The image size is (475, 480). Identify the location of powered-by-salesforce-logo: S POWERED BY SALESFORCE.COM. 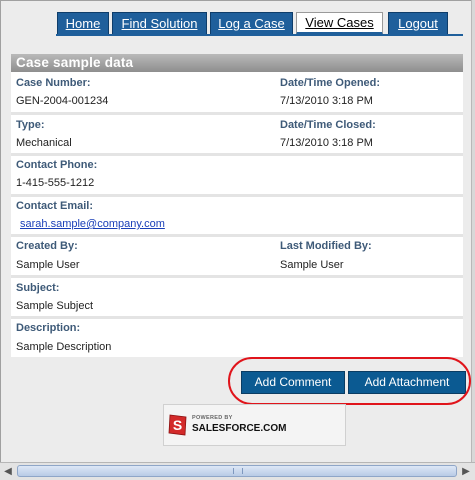
(254, 425).